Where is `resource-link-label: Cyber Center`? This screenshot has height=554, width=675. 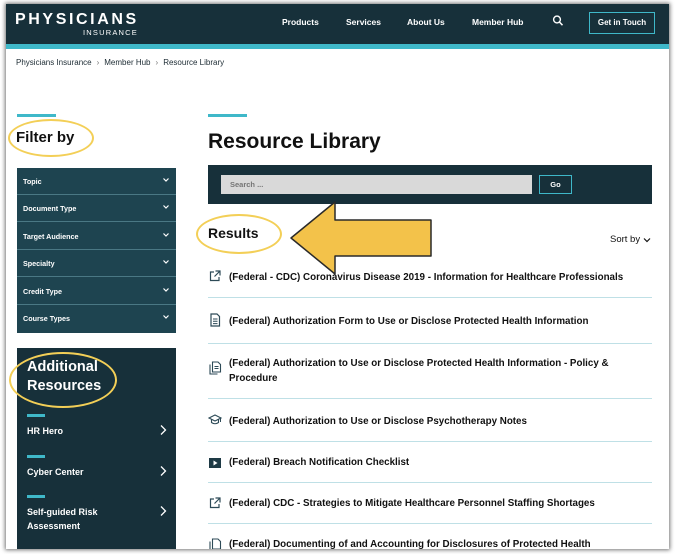
resource-link-label: Cyber Center is located at coordinates (55, 472).